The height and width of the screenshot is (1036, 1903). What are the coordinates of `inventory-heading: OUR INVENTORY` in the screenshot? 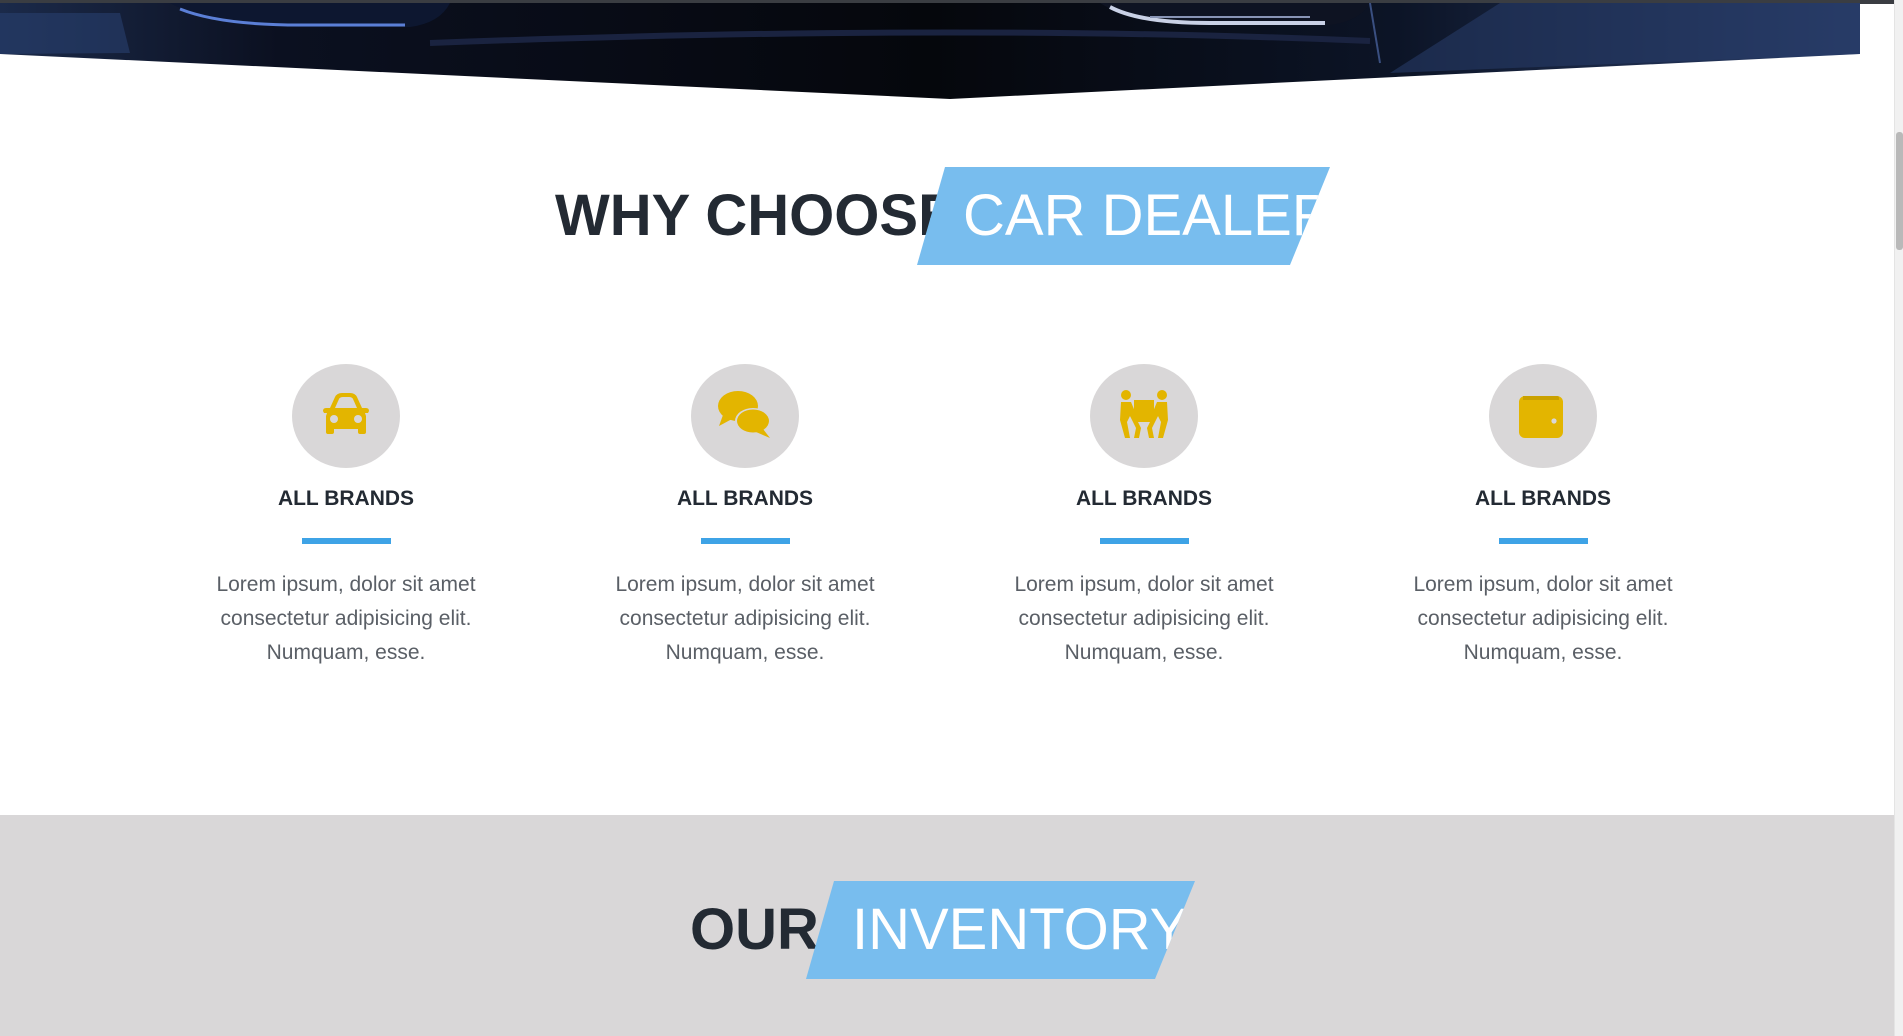 It's located at (942, 930).